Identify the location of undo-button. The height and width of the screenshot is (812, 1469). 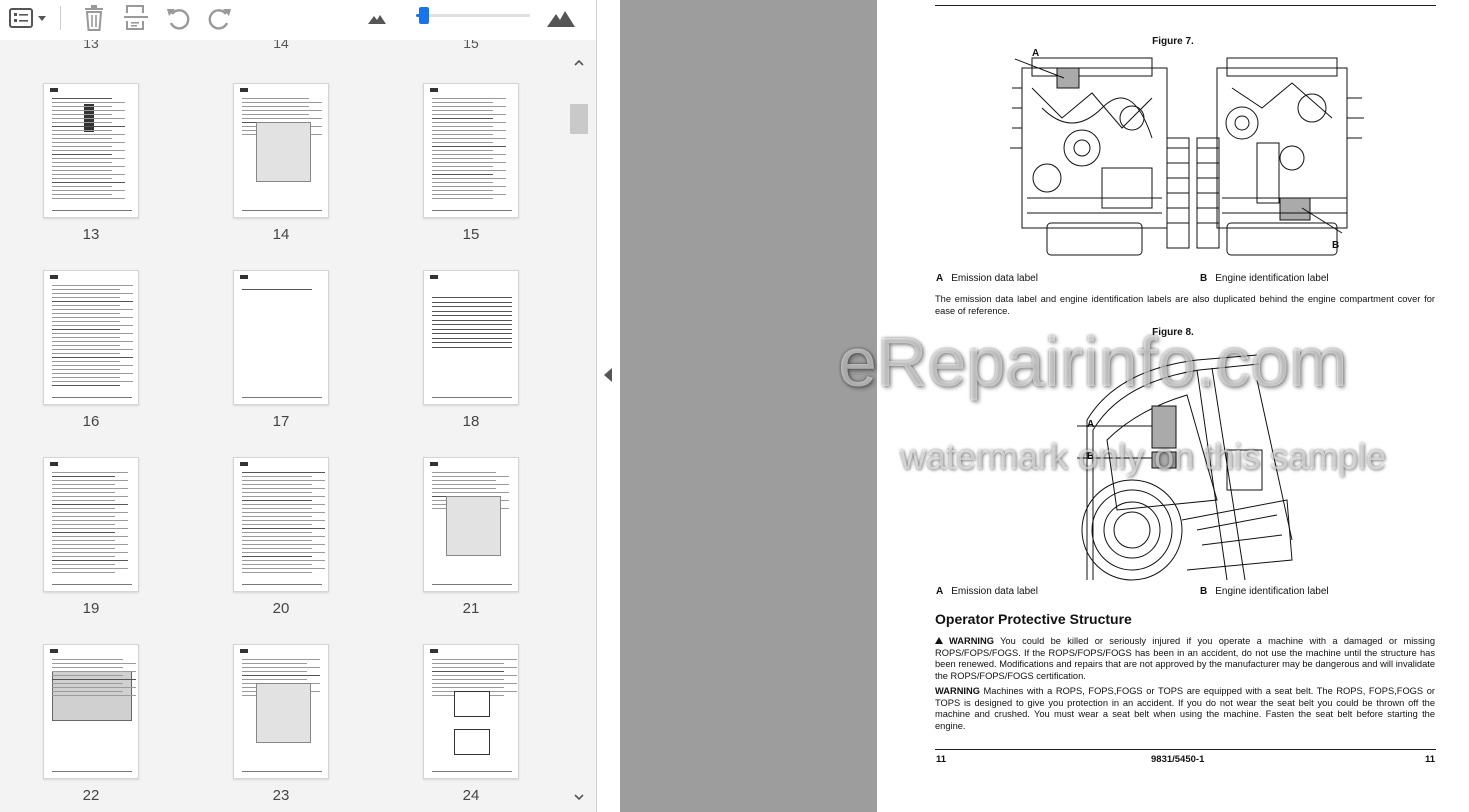
(178, 18).